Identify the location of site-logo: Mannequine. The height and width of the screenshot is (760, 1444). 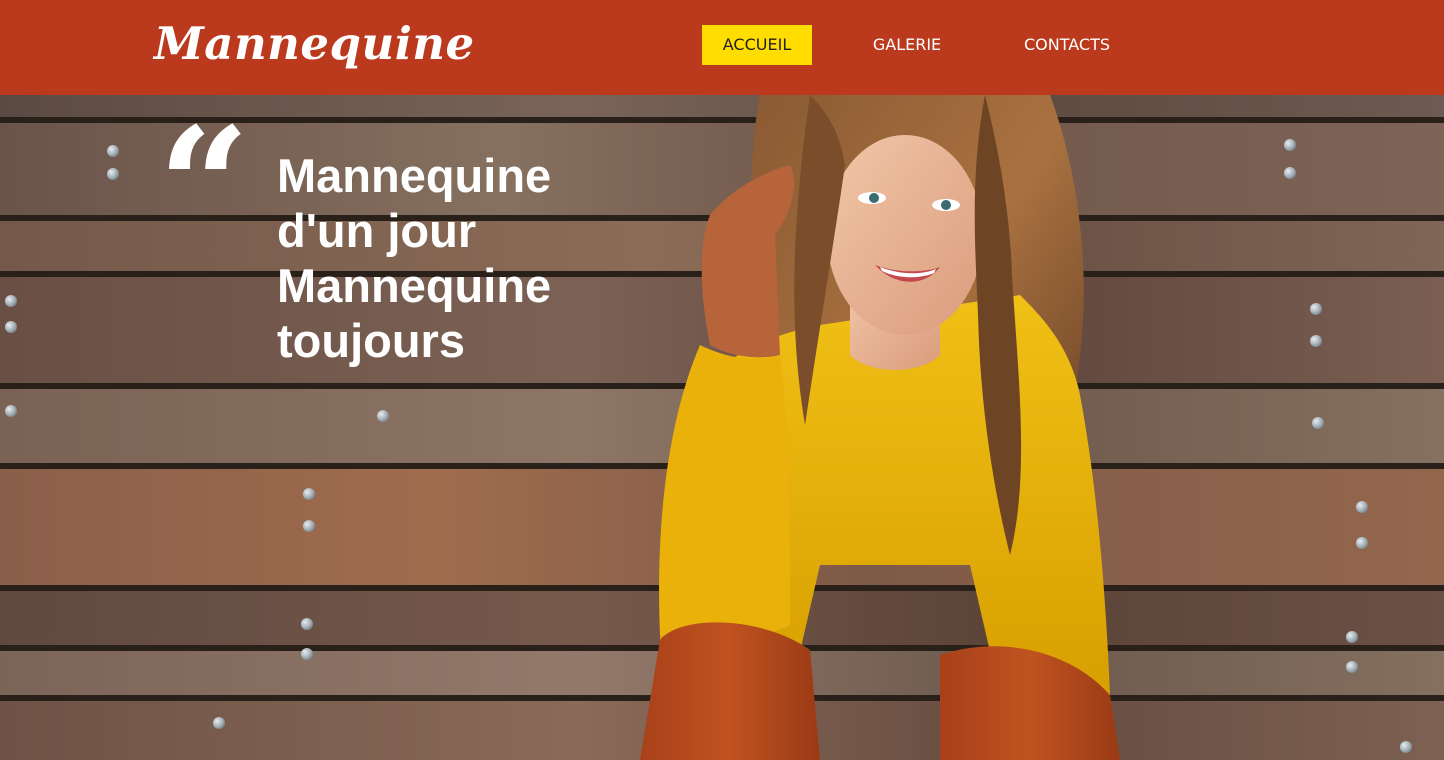
(314, 44).